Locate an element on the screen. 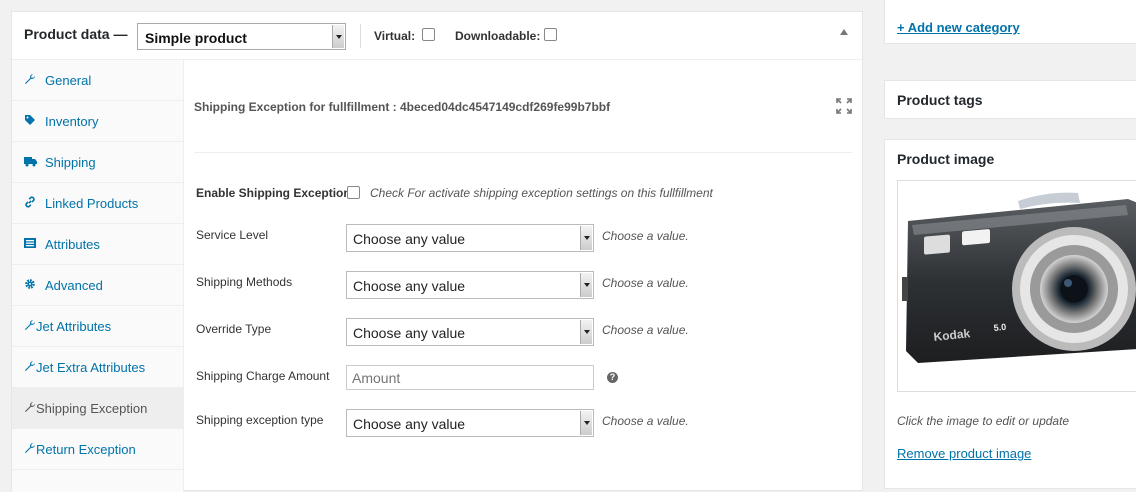  product-type-select: Simple product is located at coordinates (241, 36).